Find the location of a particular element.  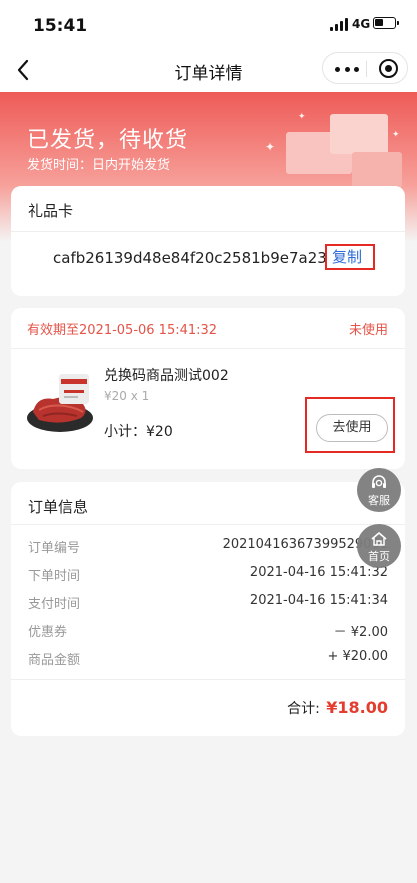

battery-icon is located at coordinates (386, 23).